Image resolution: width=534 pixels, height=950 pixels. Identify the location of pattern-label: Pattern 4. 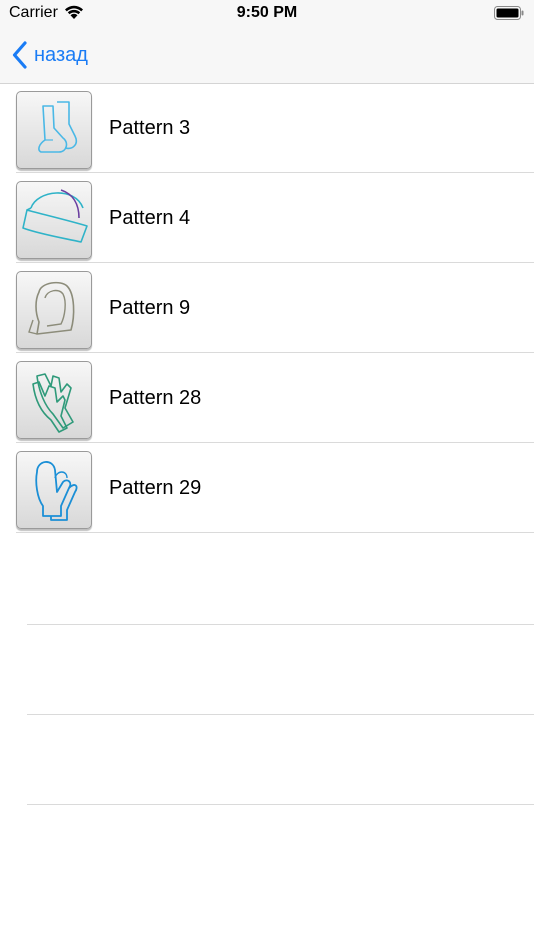
(150, 217).